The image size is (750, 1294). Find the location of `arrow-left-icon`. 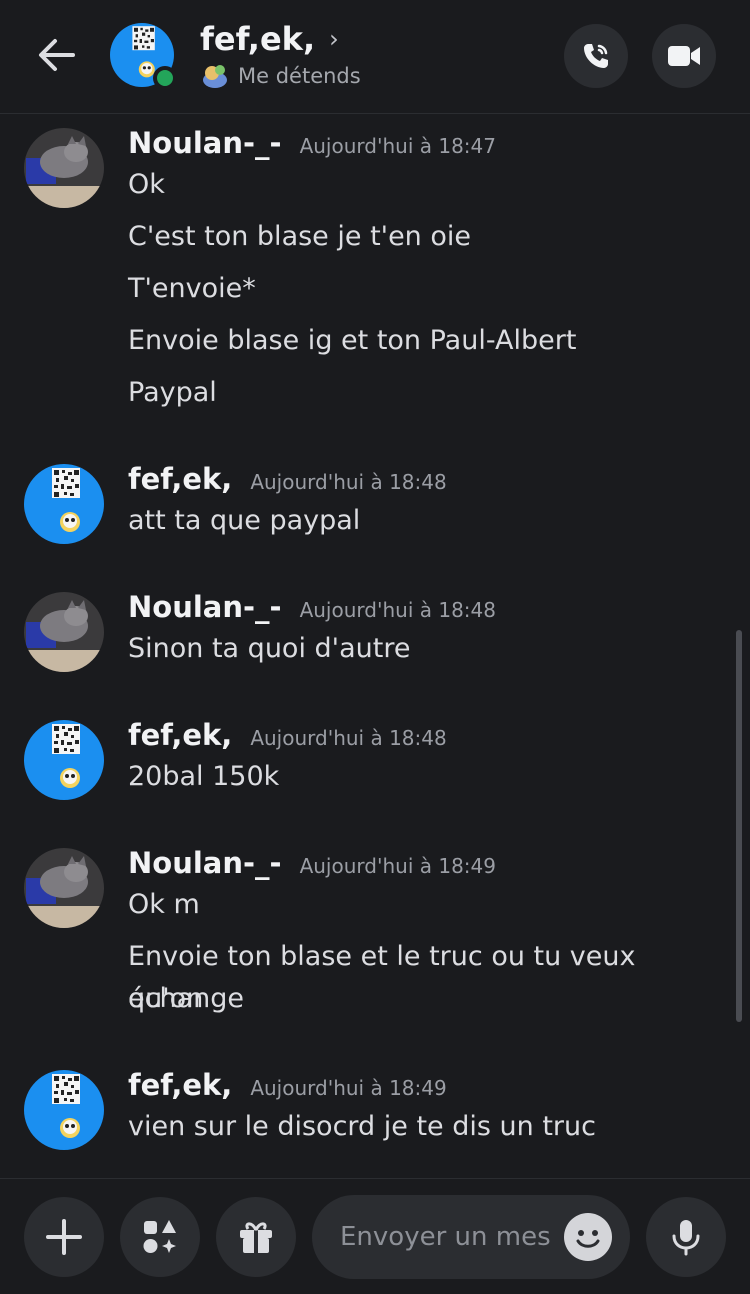

arrow-left-icon is located at coordinates (57, 55).